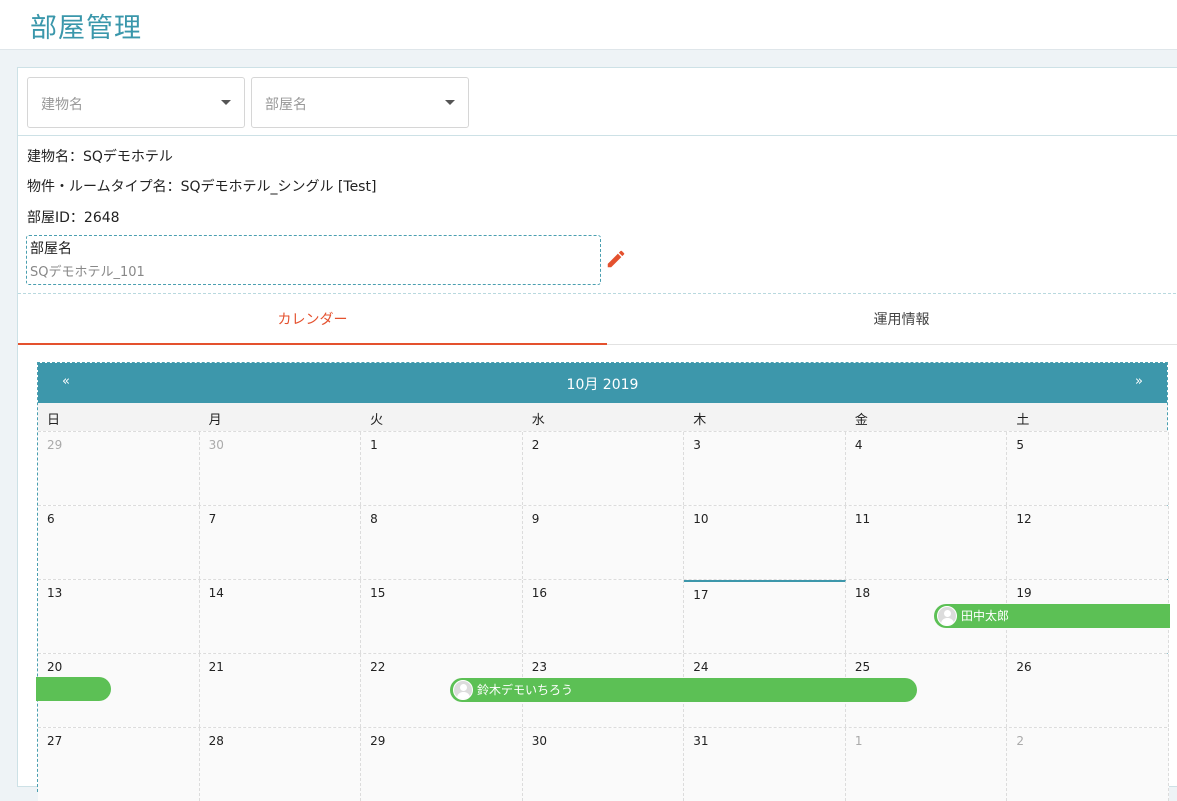 The width and height of the screenshot is (1177, 801). Describe the element at coordinates (216, 593) in the screenshot. I see `day-number: 14` at that location.